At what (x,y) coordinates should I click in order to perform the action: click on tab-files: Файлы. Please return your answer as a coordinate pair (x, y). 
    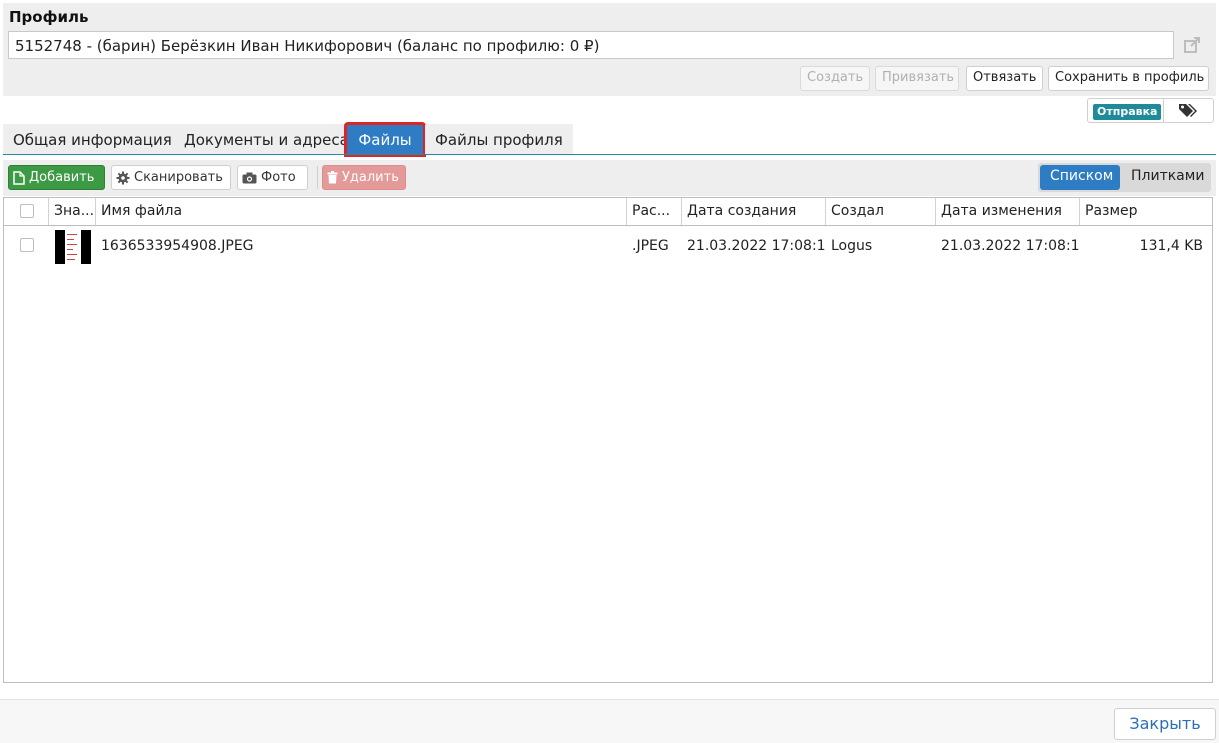
    Looking at the image, I should click on (385, 139).